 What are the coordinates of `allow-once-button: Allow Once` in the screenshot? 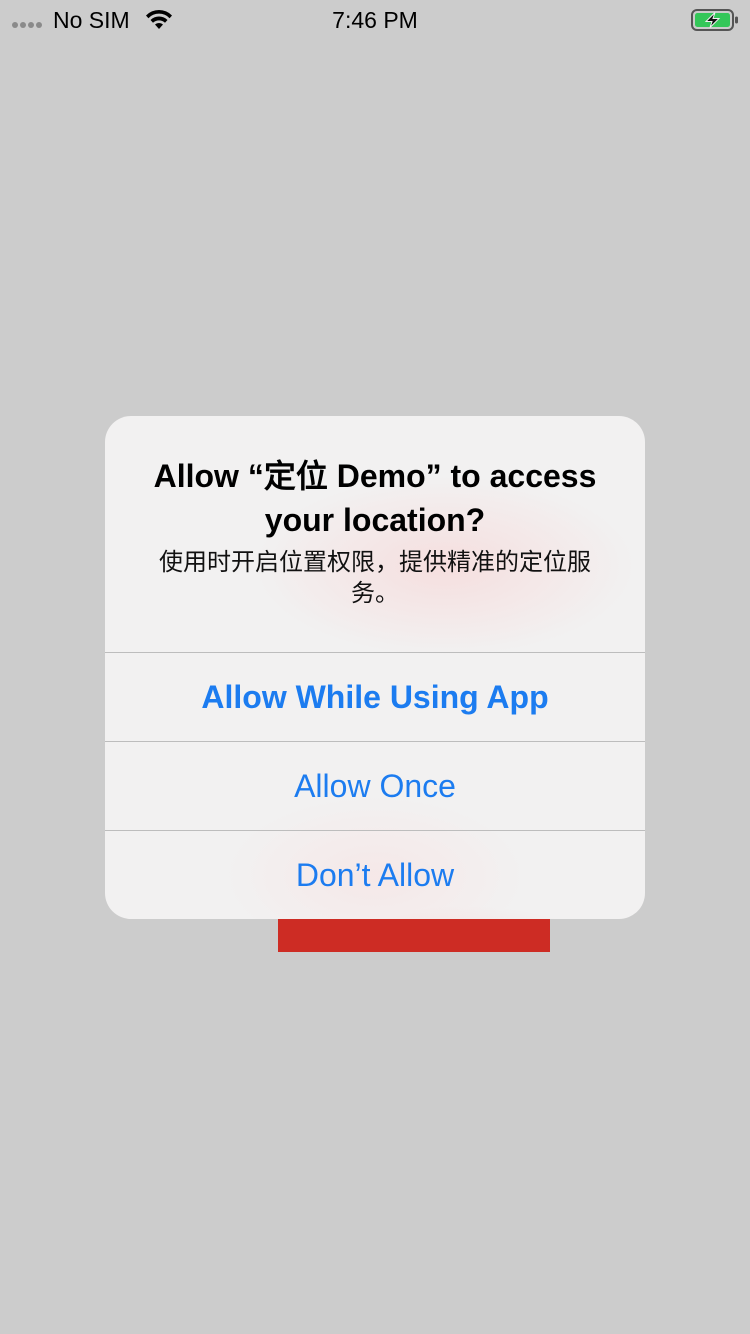 It's located at (375, 786).